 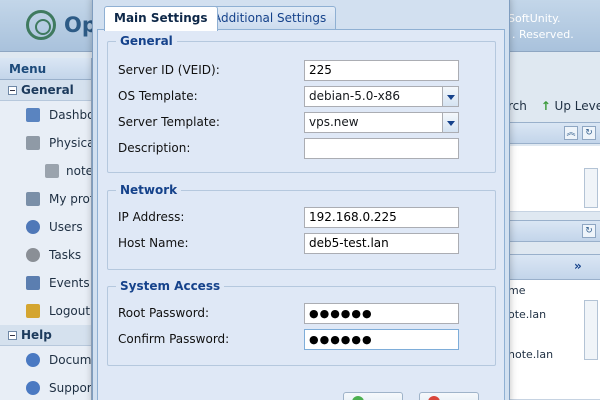 I want to click on tab-strip: Main Settings Additional Settings, so click(x=302, y=15).